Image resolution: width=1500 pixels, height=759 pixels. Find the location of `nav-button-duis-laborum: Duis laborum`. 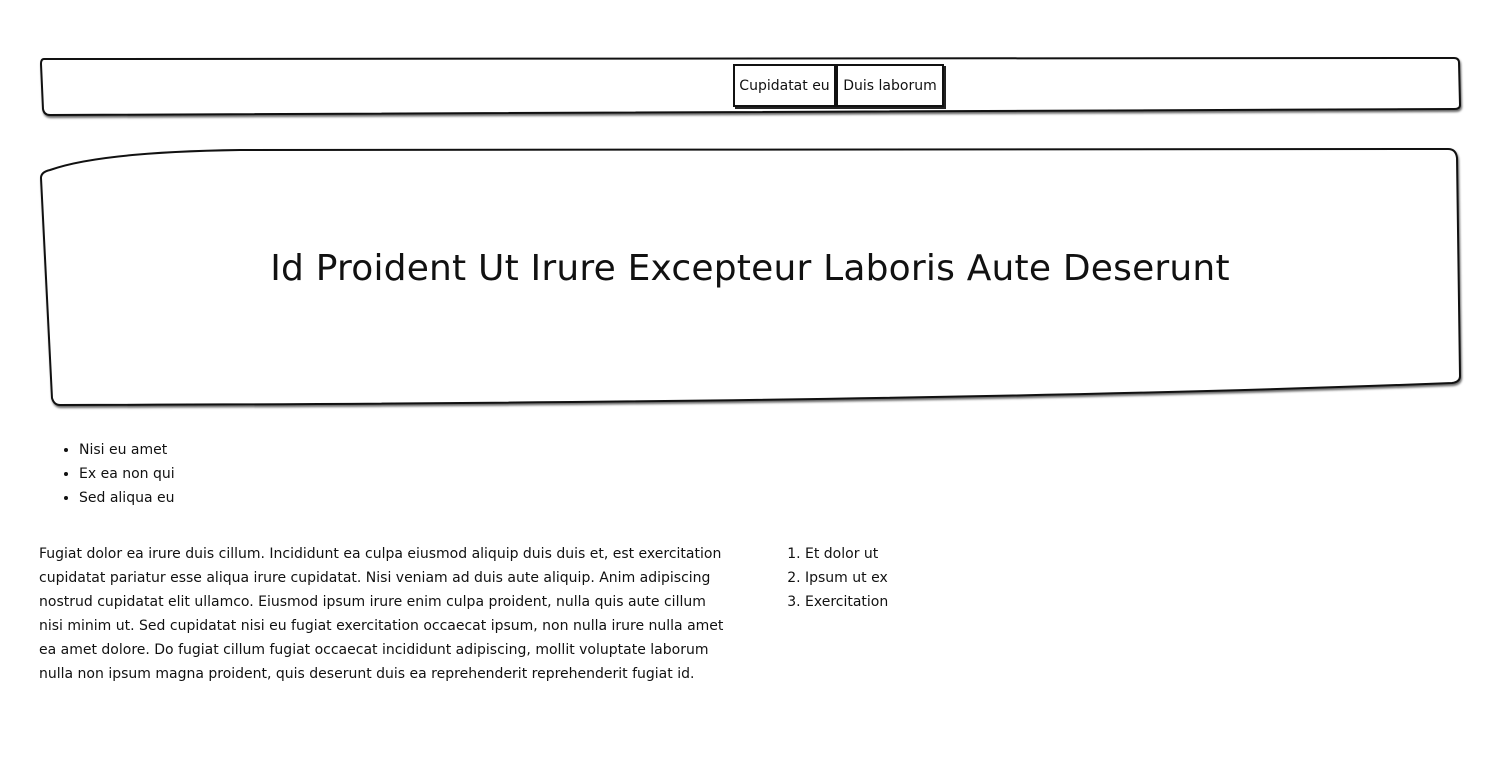

nav-button-duis-laborum: Duis laborum is located at coordinates (890, 85).